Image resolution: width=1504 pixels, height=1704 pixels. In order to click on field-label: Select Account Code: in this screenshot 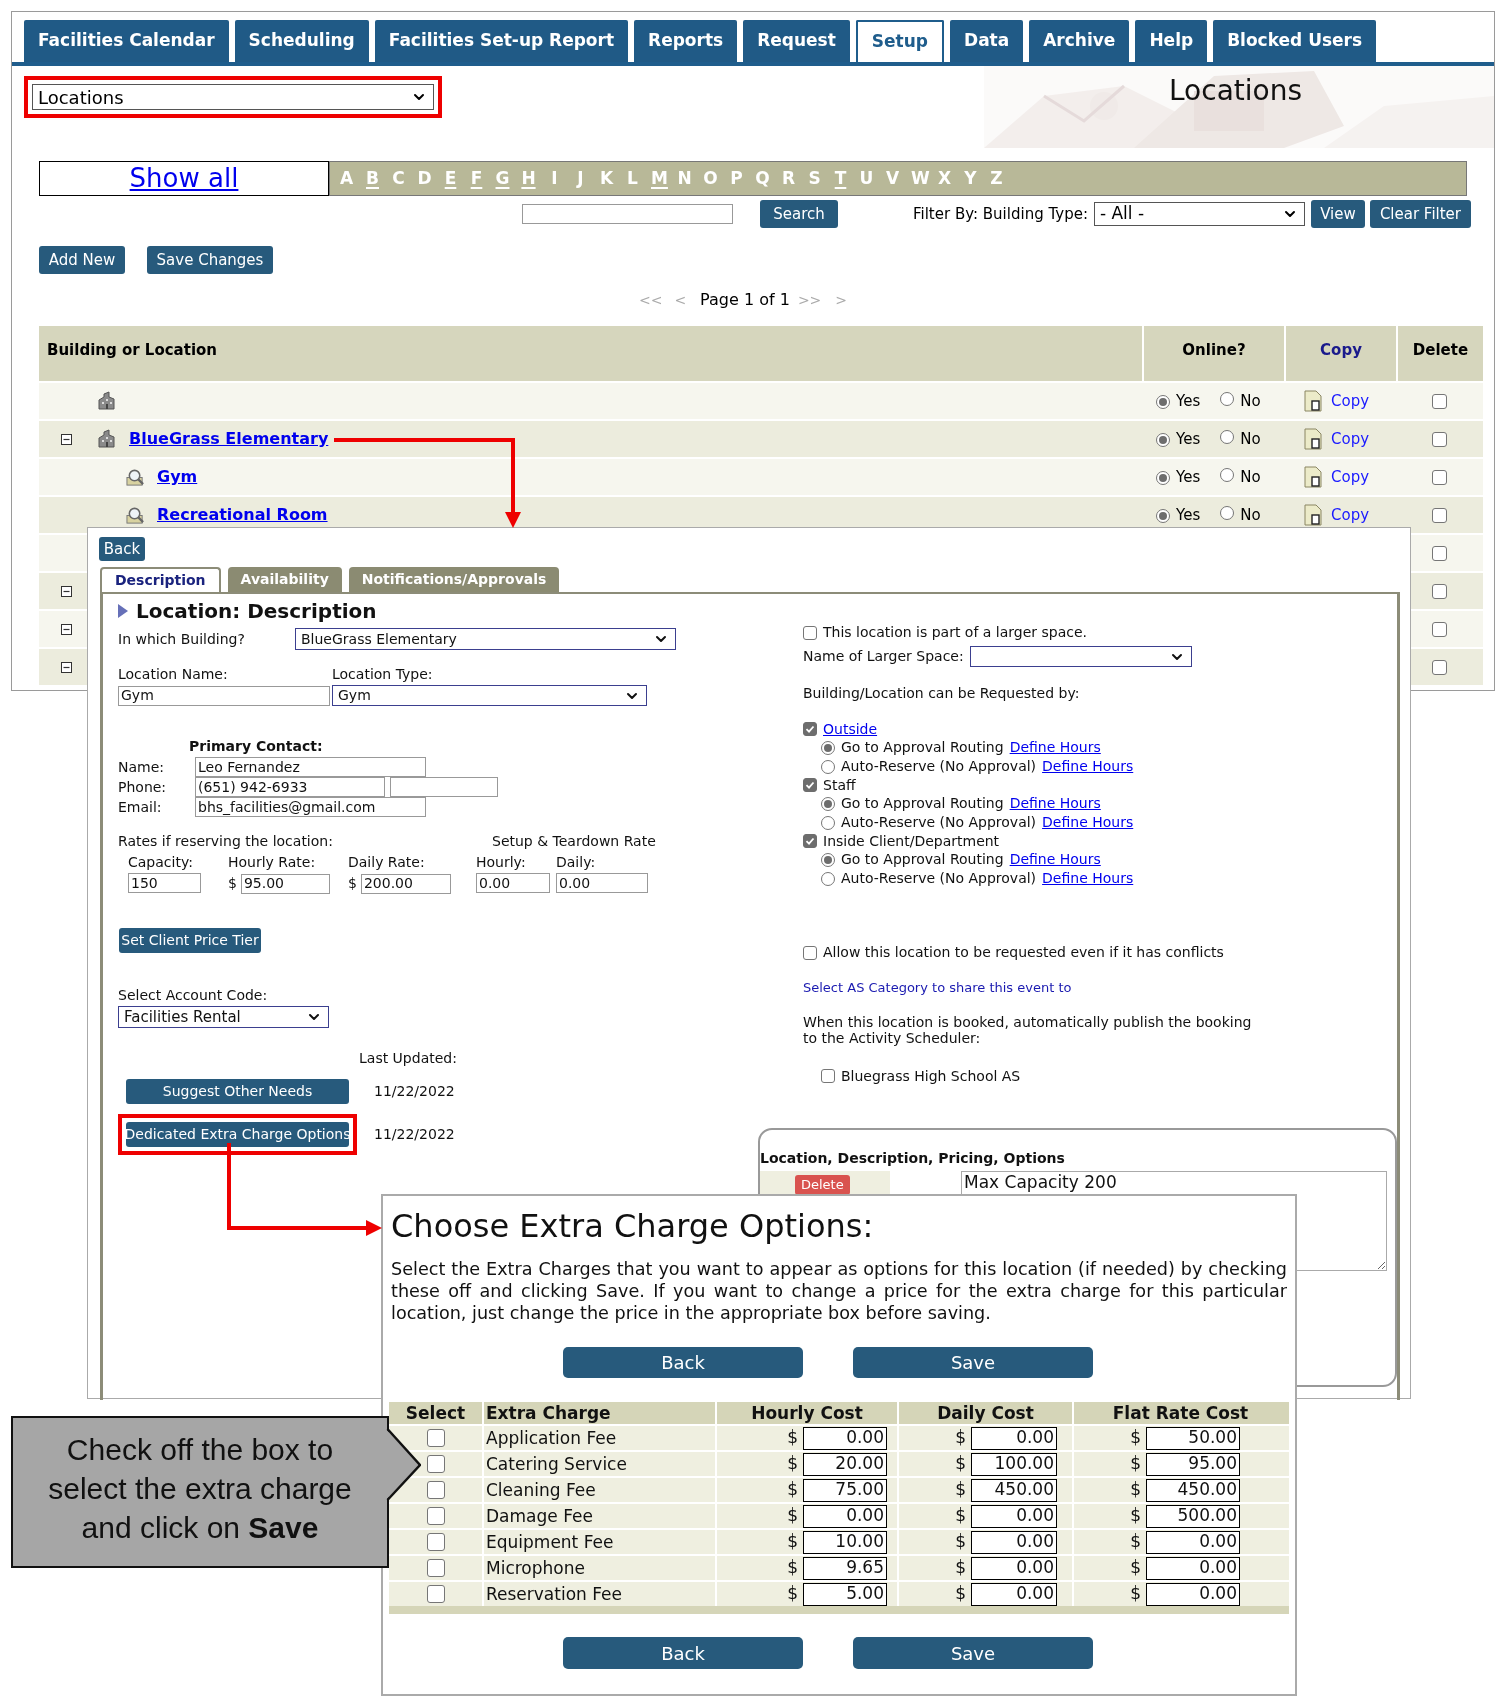, I will do `click(193, 995)`.